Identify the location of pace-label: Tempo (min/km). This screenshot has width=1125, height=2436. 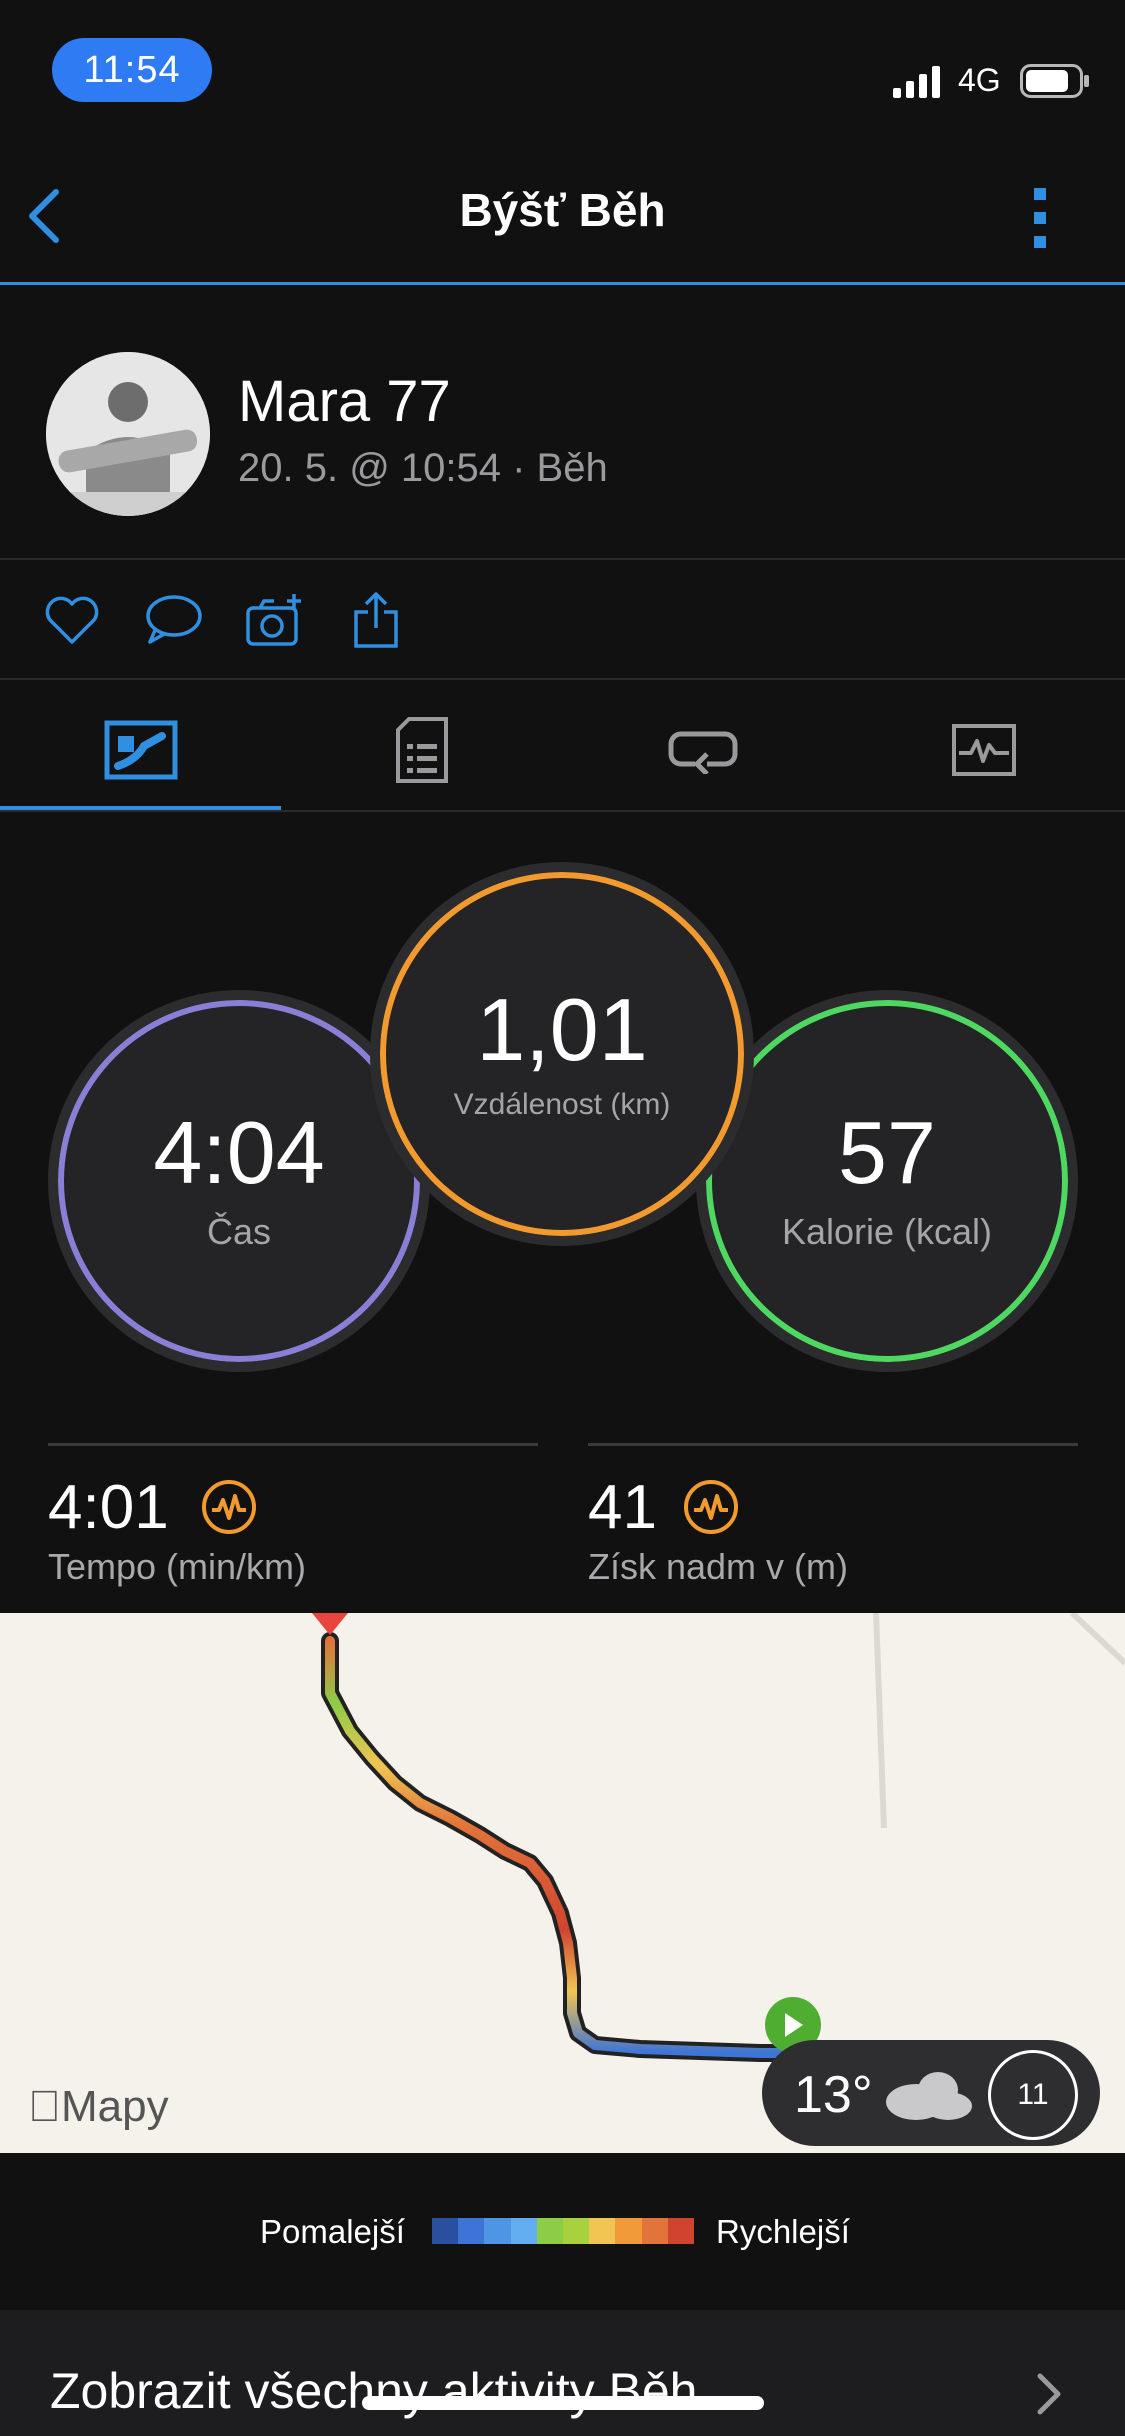
(177, 1566).